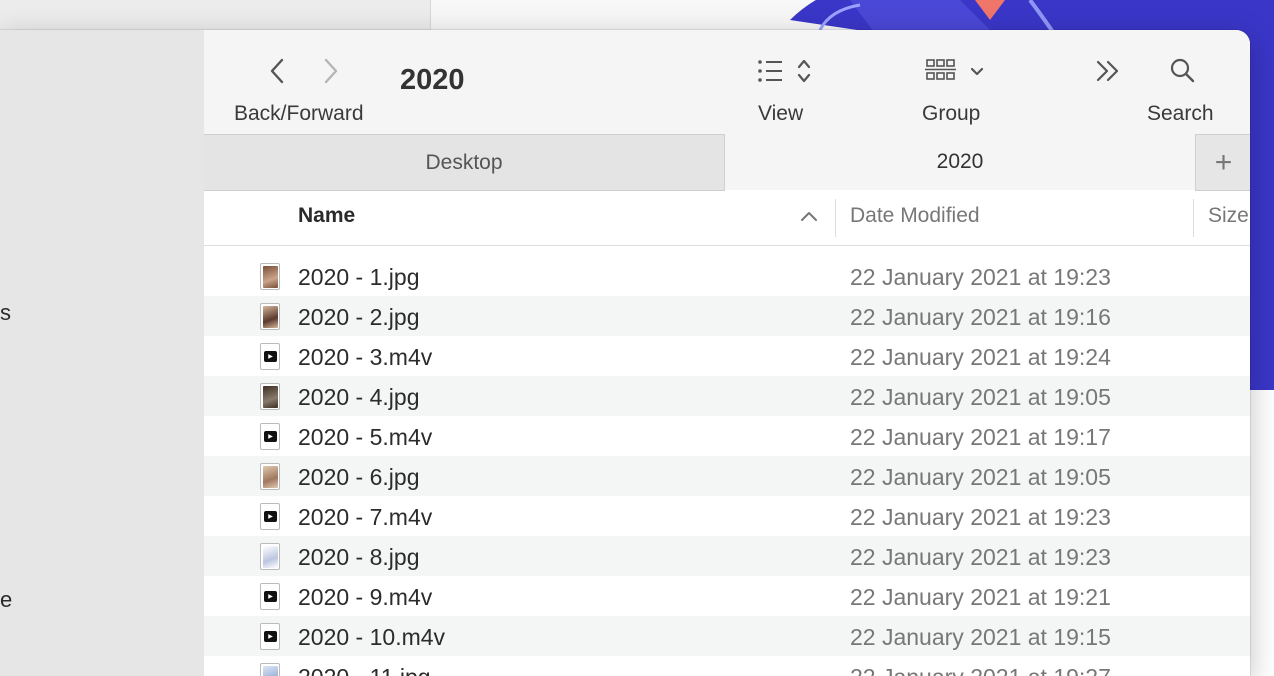 The width and height of the screenshot is (1274, 676). What do you see at coordinates (464, 162) in the screenshot?
I see `tab-desktop: Desktop` at bounding box center [464, 162].